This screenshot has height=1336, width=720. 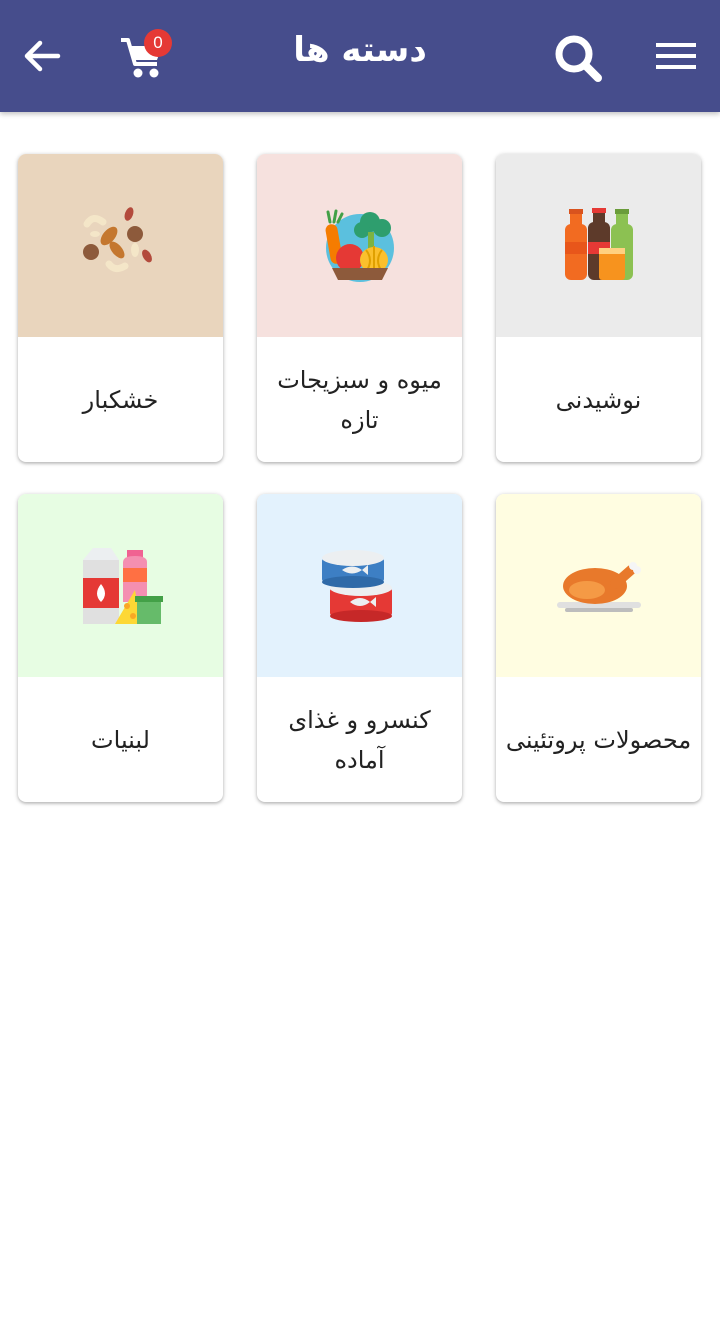 I want to click on category-card-dairy: لبنیات, so click(x=120, y=648).